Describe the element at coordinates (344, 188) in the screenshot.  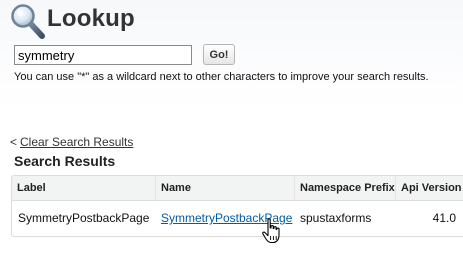
I see `column-header-namespace-prefix: Namespace Prefix` at that location.